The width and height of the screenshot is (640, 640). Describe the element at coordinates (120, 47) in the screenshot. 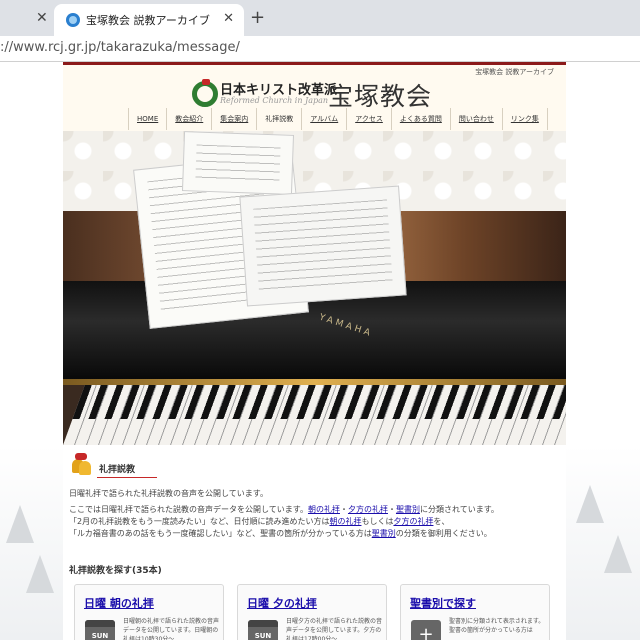

I see `url-text: ://www.rcj.gr.jp/takarazuka/message/` at that location.